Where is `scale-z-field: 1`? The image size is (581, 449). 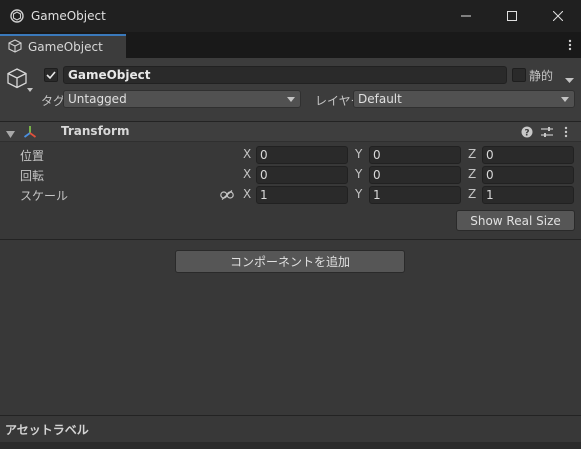
scale-z-field: 1 is located at coordinates (528, 195).